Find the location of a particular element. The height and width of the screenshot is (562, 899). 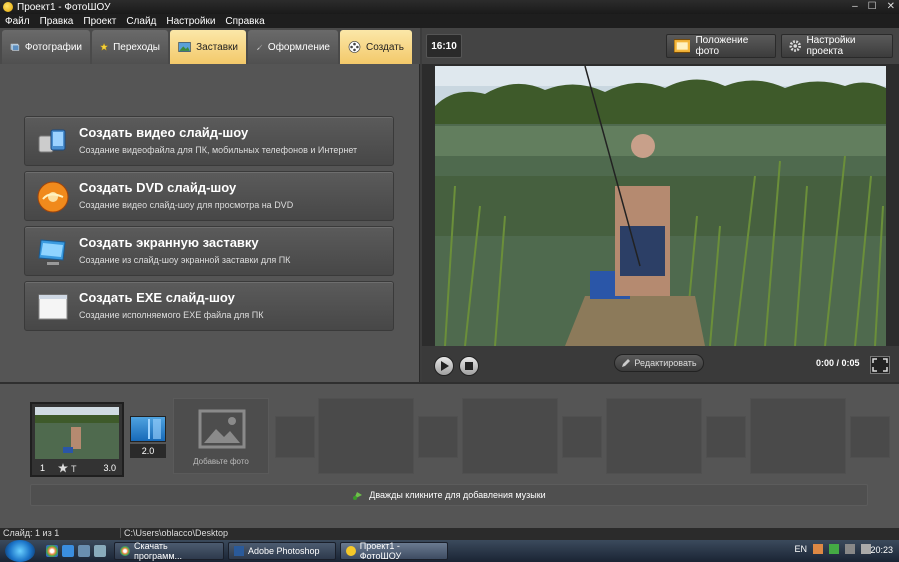

ie-quicklaunch-icon is located at coordinates (68, 551).